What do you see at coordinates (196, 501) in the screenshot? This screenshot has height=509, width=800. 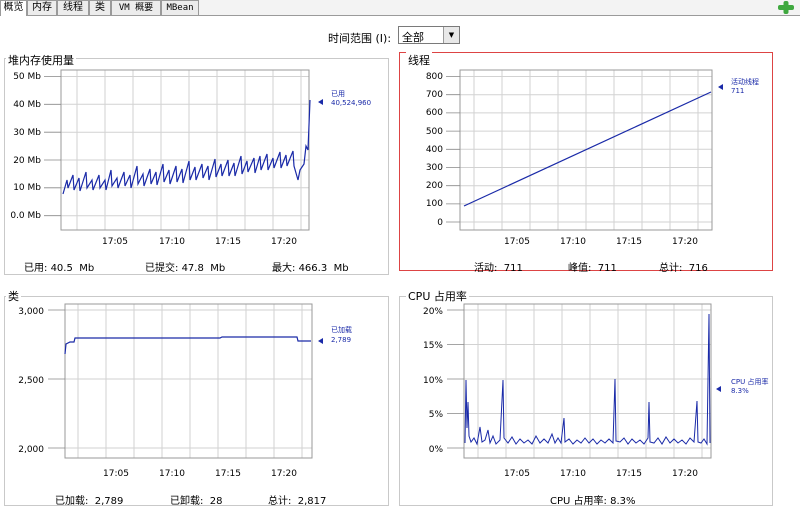 I see `classes-footer-unloaded: 已卸载: 28` at bounding box center [196, 501].